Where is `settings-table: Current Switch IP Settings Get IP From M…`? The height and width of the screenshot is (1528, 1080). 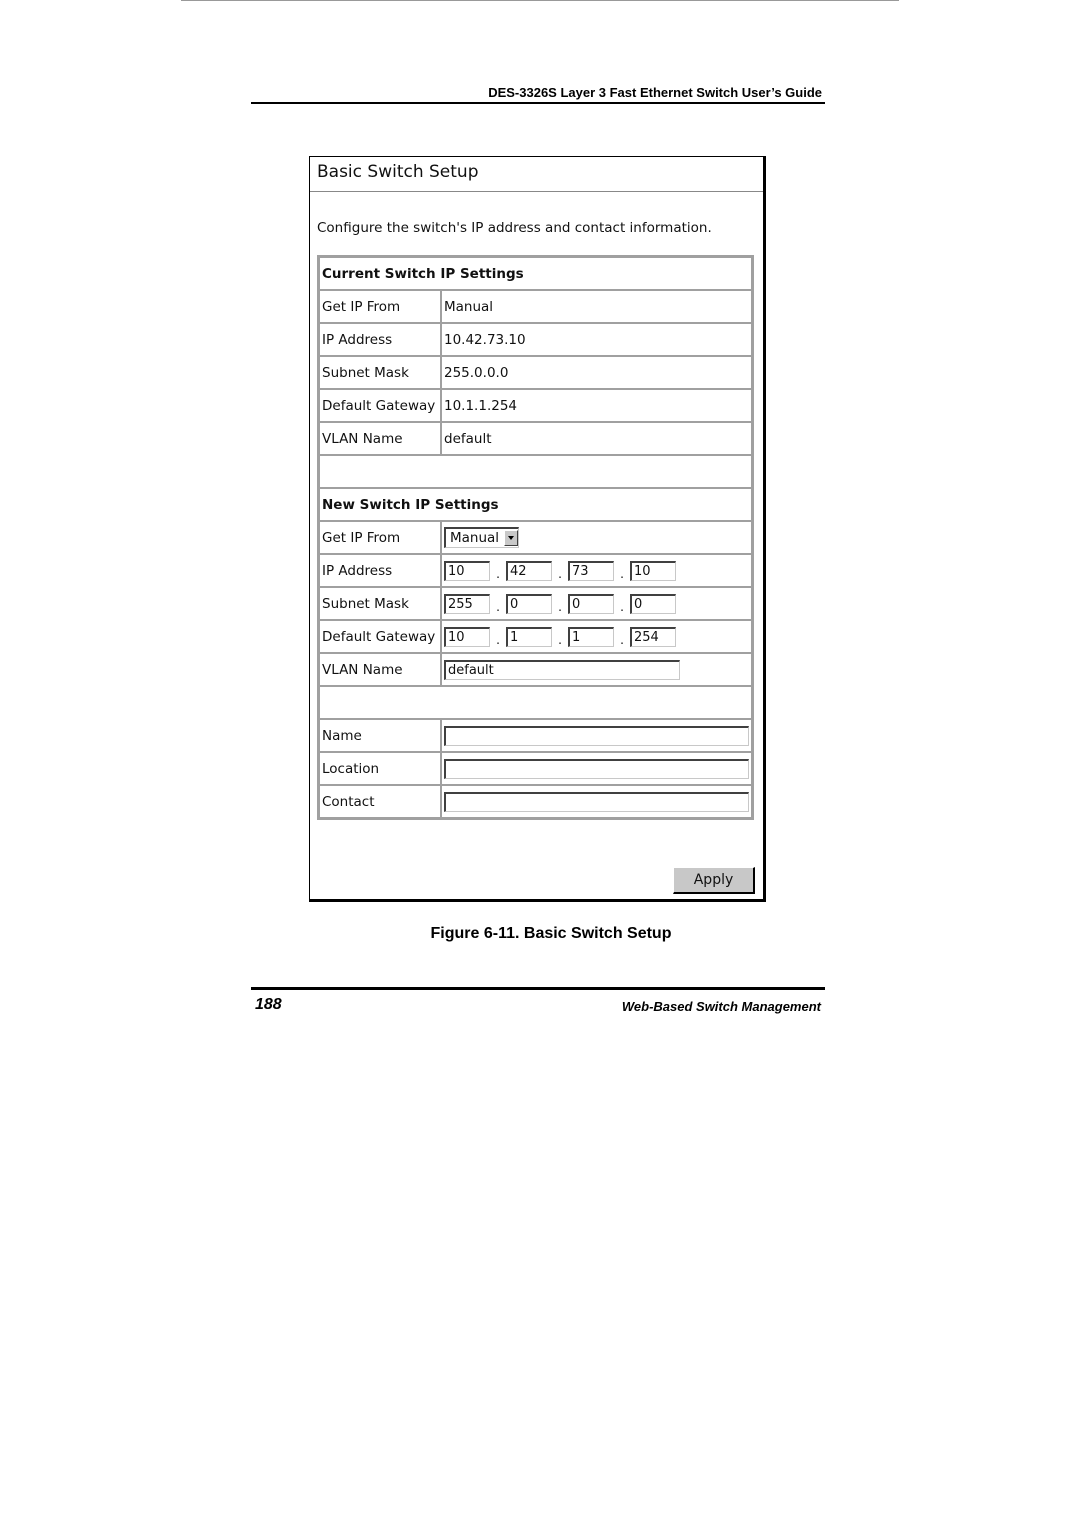 settings-table: Current Switch IP Settings Get IP From M… is located at coordinates (535, 537).